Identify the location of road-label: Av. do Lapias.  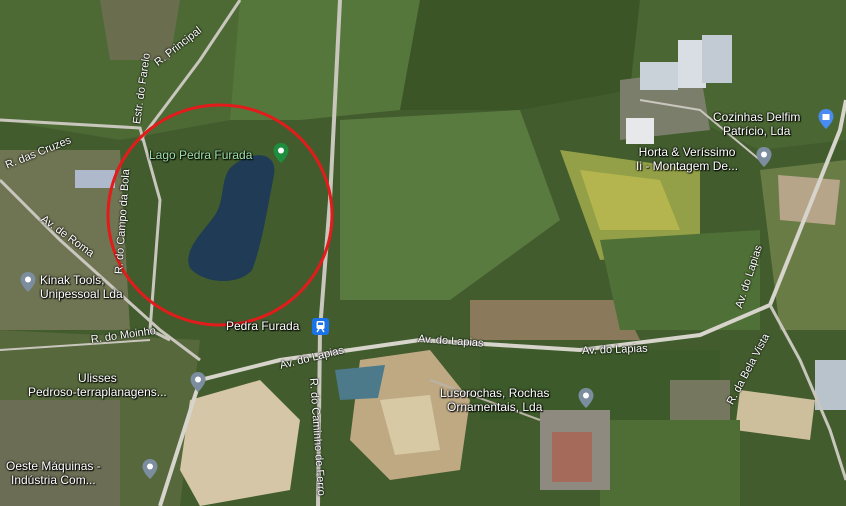
(614, 349).